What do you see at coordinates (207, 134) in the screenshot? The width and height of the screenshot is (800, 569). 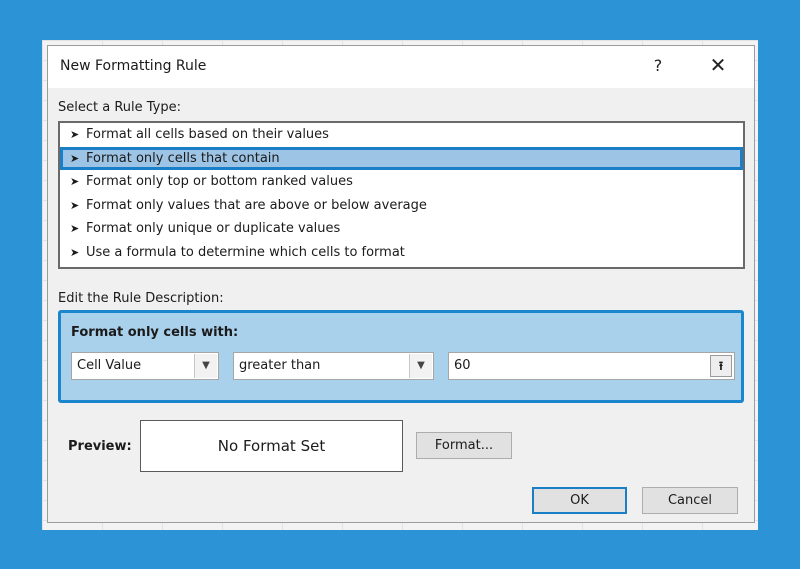 I see `rule-type-item-label: Format all cells based on their values` at bounding box center [207, 134].